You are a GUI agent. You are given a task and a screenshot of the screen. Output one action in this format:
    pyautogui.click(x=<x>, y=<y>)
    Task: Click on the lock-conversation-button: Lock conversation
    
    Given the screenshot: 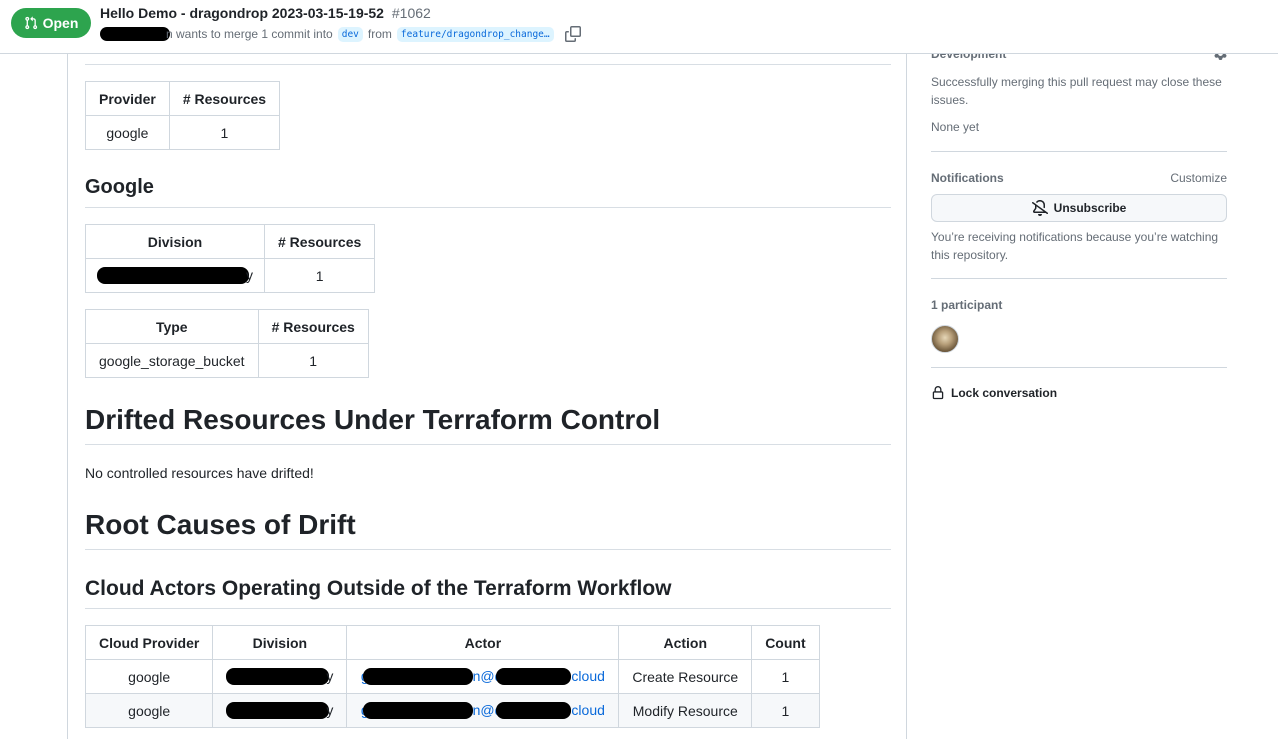 What is the action you would take?
    pyautogui.click(x=994, y=393)
    